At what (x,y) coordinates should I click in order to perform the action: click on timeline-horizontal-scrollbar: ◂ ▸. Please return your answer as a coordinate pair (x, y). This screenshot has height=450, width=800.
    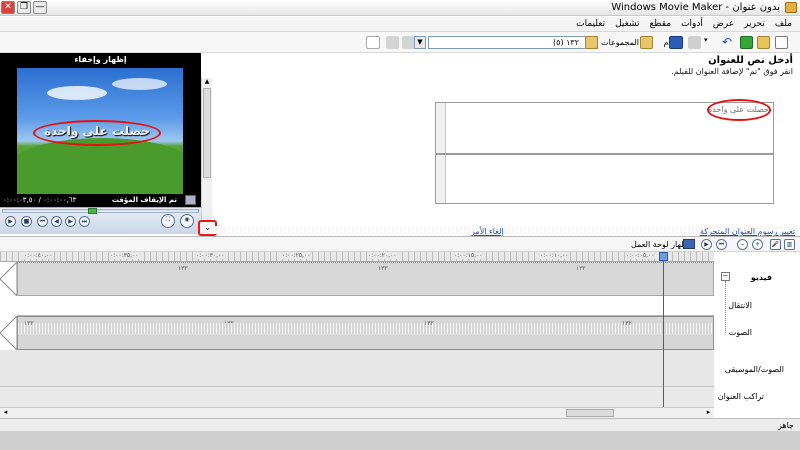
    Looking at the image, I should click on (357, 412).